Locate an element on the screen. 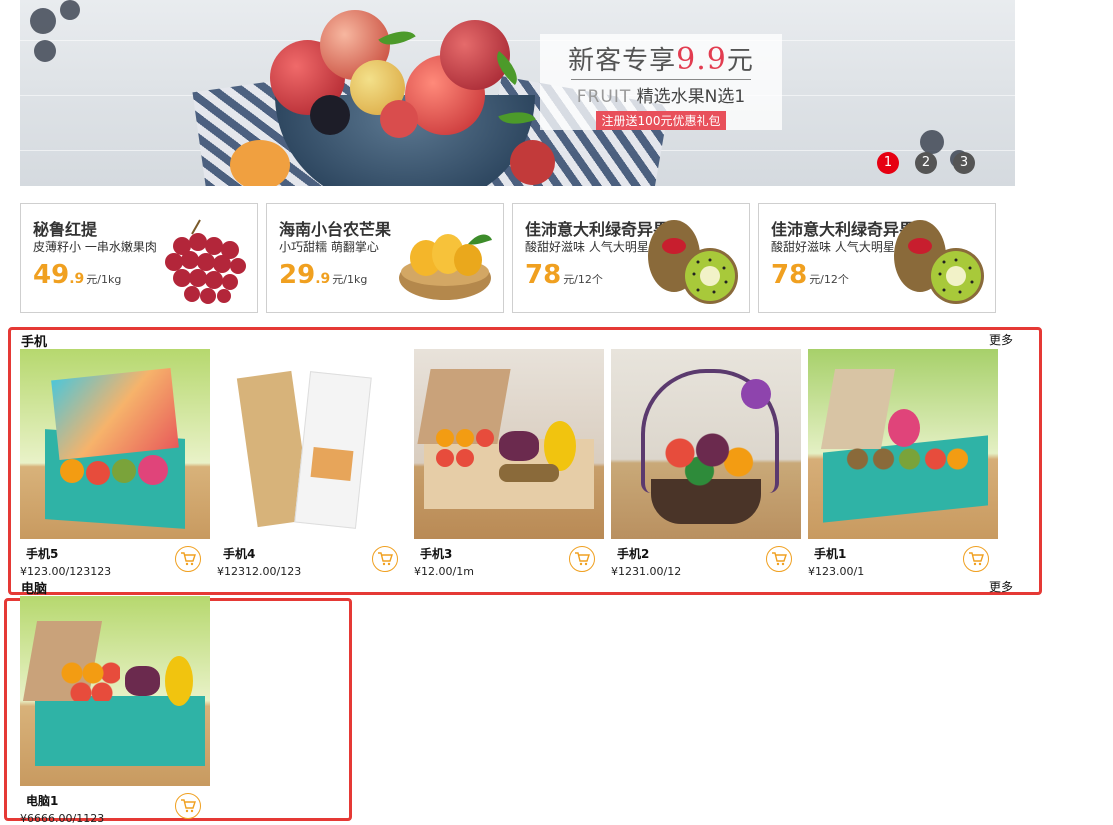 This screenshot has height=825, width=1113. product-item: 手机3 ¥12.00/1m is located at coordinates (509, 463).